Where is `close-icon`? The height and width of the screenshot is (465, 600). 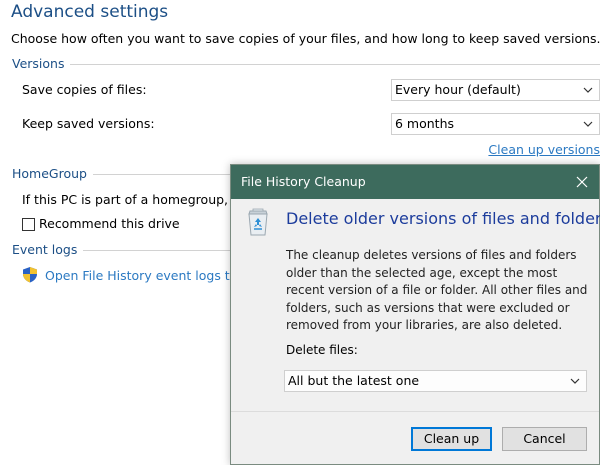 close-icon is located at coordinates (582, 182).